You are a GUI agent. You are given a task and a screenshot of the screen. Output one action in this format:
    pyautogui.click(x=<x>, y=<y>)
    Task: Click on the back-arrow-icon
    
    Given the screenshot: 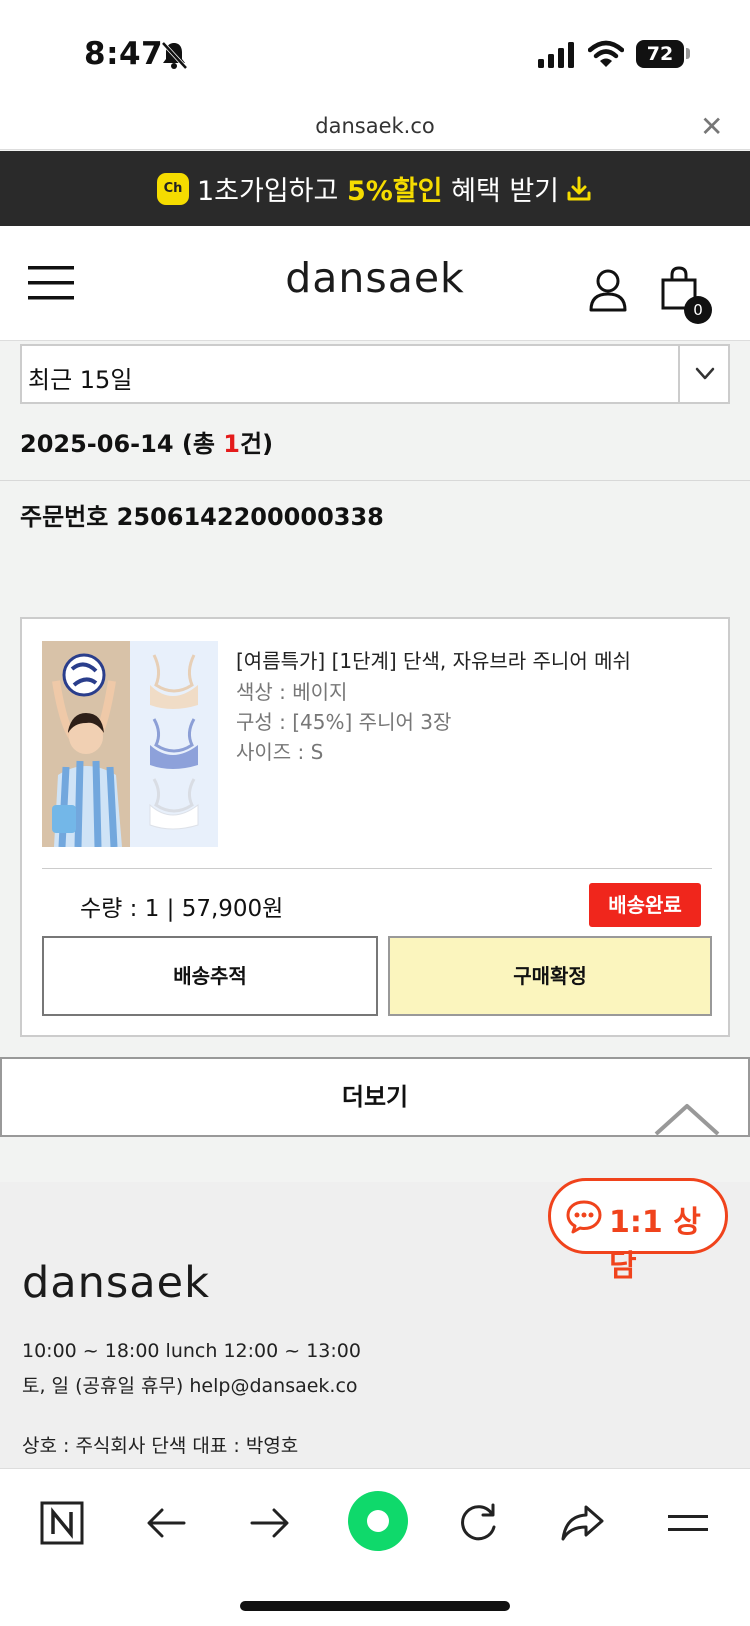 What is the action you would take?
    pyautogui.click(x=166, y=1523)
    